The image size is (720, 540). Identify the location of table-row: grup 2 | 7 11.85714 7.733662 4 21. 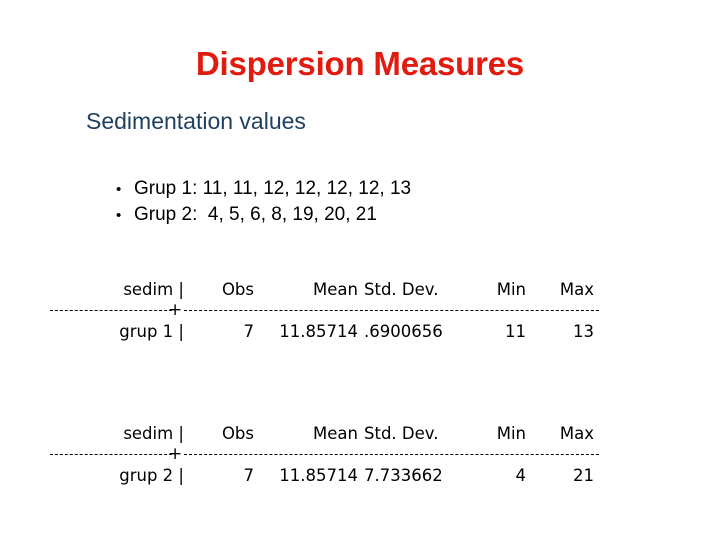
(360, 476).